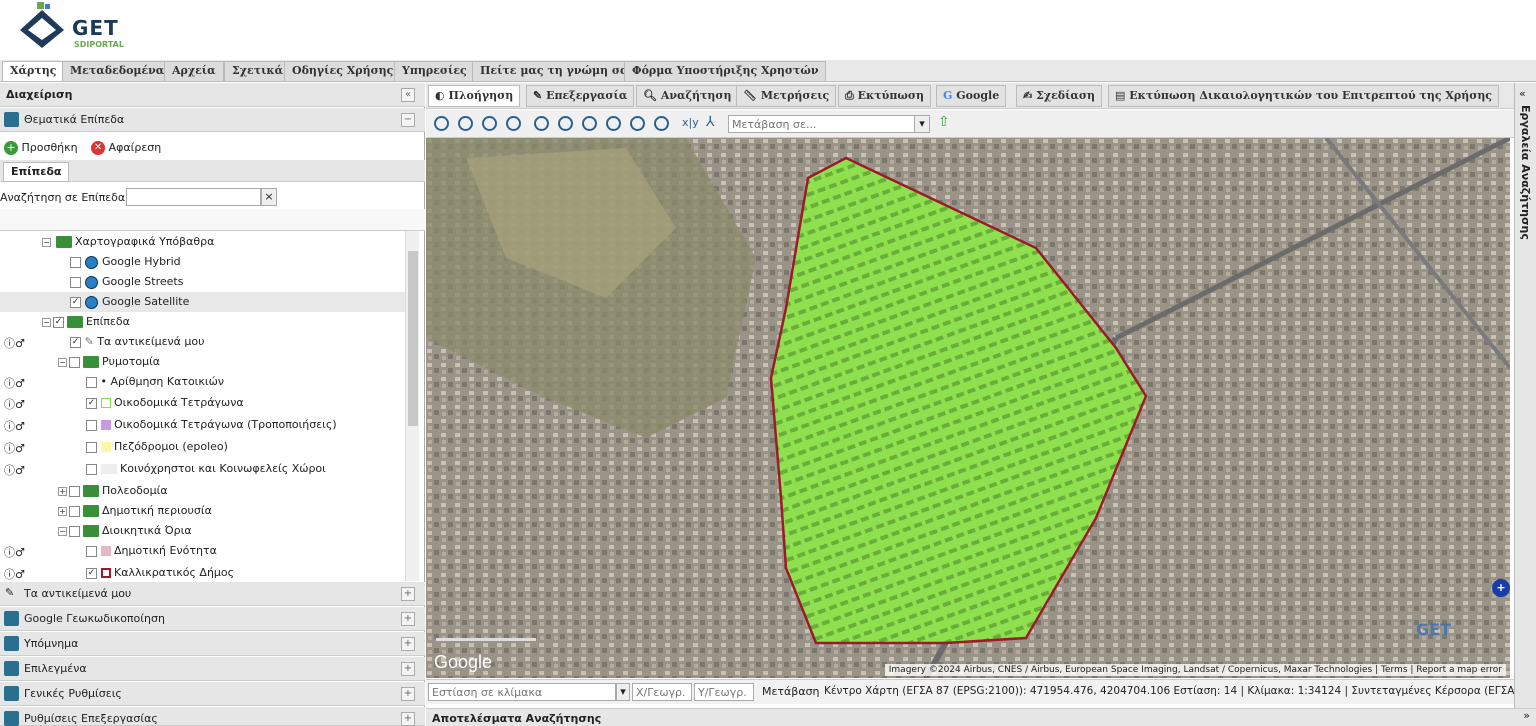 This screenshot has width=1536, height=726. Describe the element at coordinates (981, 717) in the screenshot. I see `search-results-bar: Αποτελέσματα Αναζήτησης »` at that location.